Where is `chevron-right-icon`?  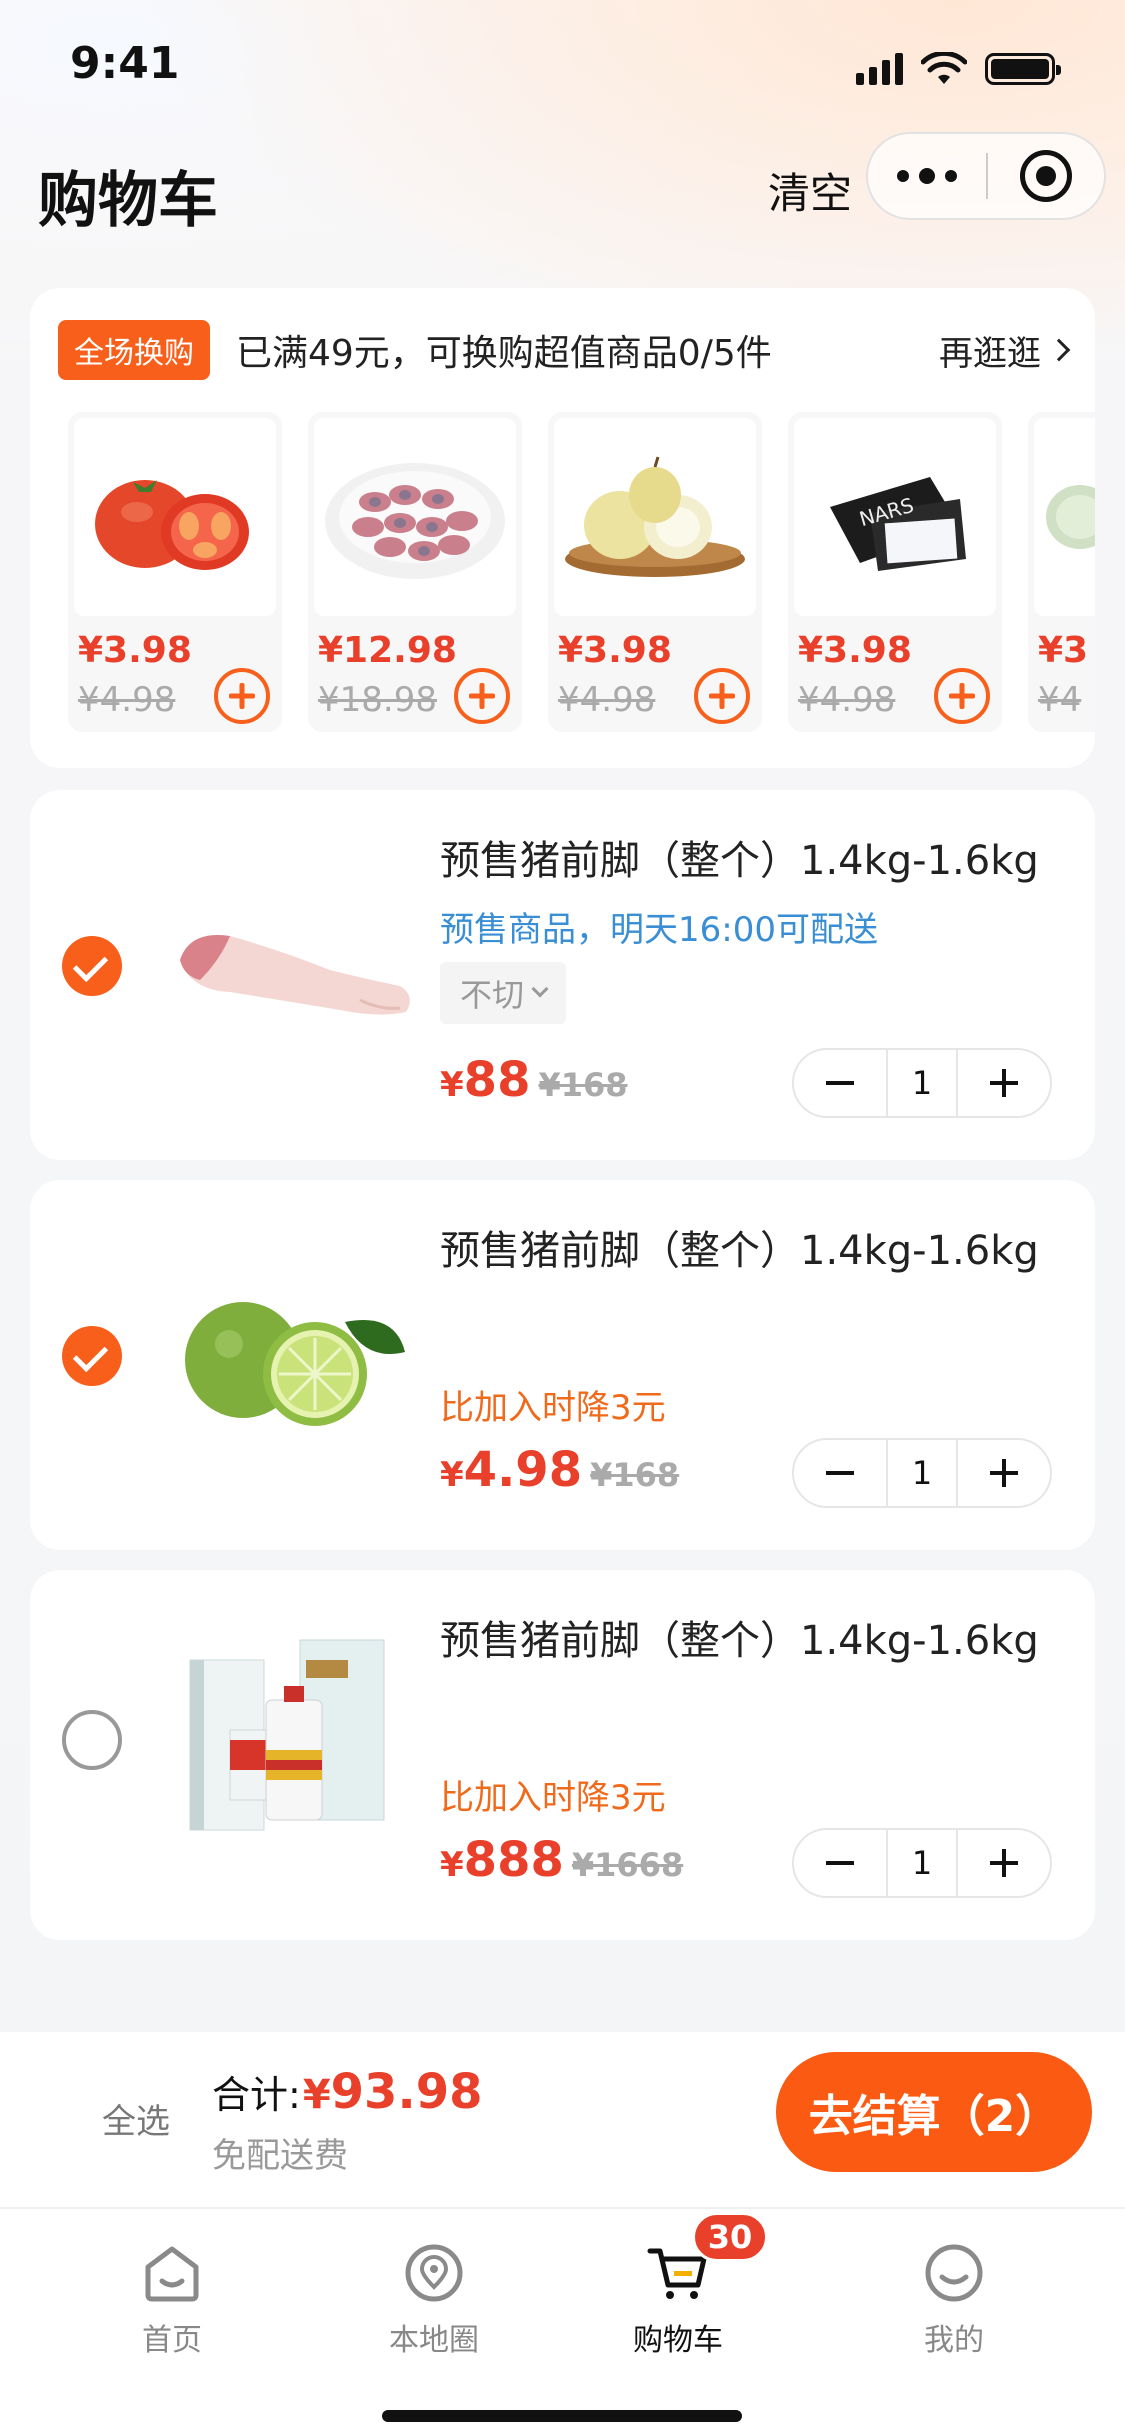 chevron-right-icon is located at coordinates (1059, 350).